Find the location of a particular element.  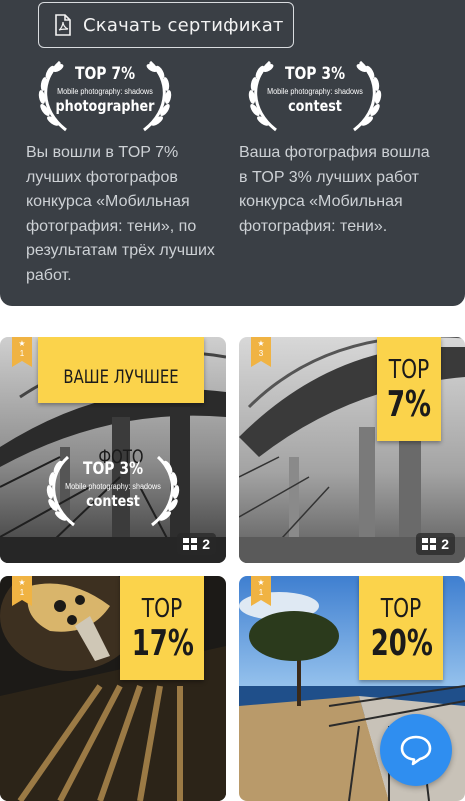

top-percent-badge: TOP 7% is located at coordinates (409, 389).